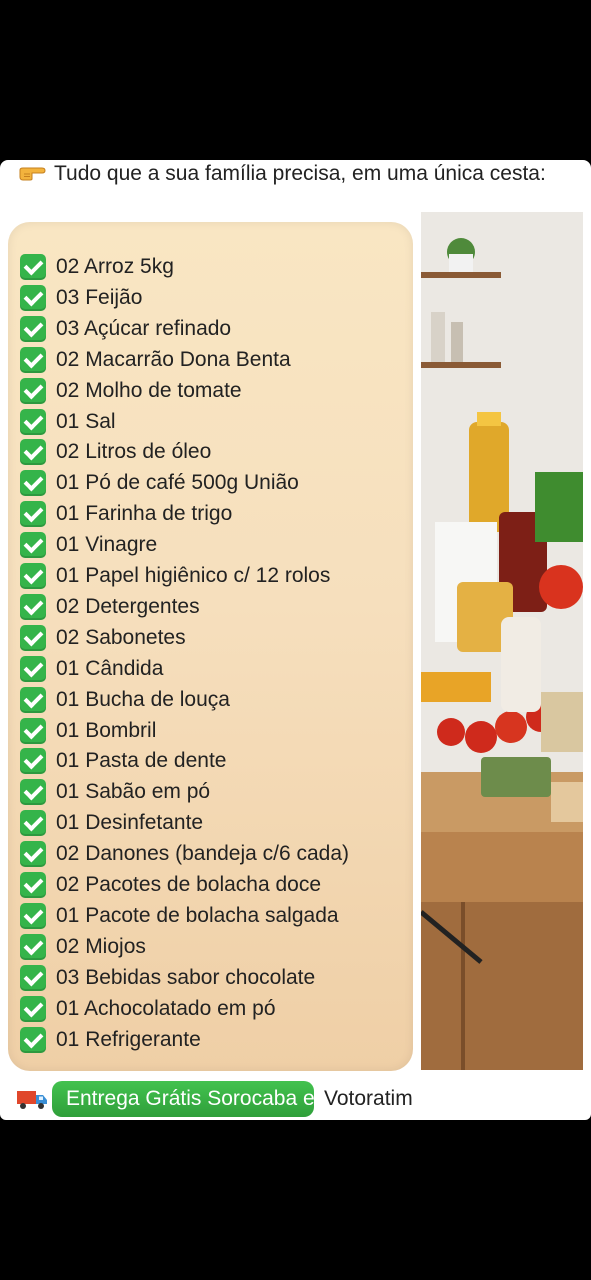  Describe the element at coordinates (110, 668) in the screenshot. I see `checklist-item-label: 01 Cândida` at that location.